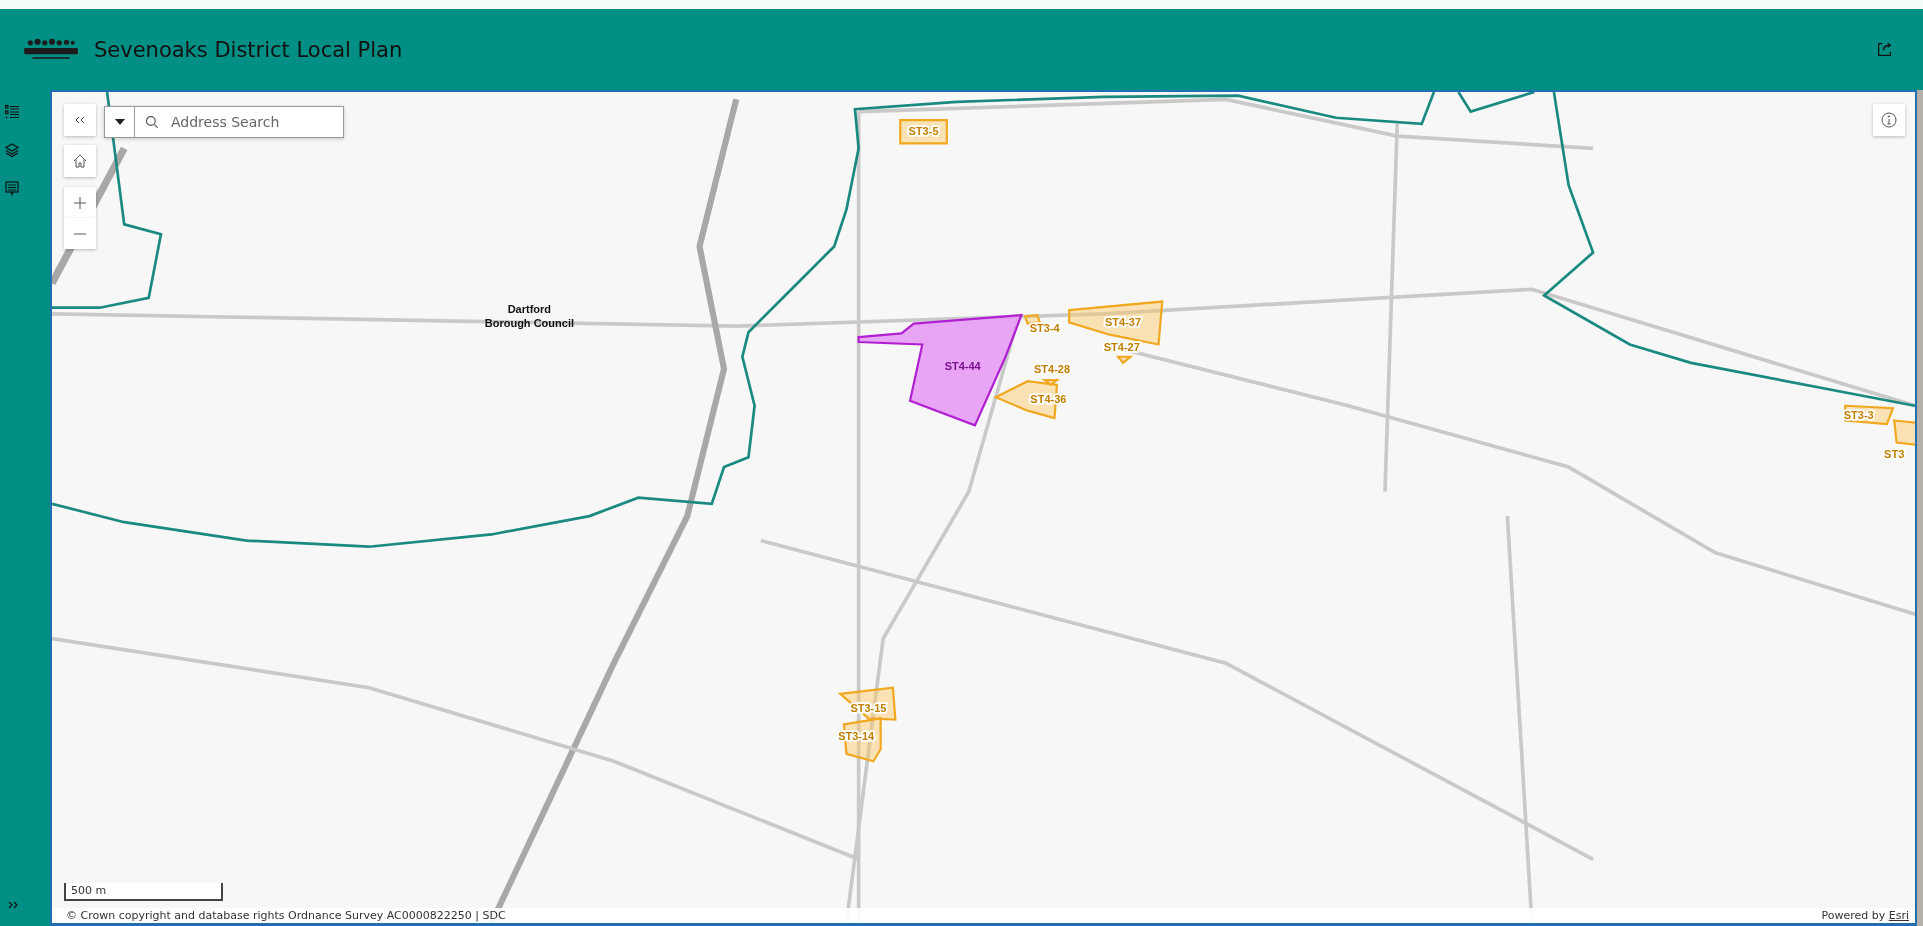 The width and height of the screenshot is (1923, 926). What do you see at coordinates (12, 188) in the screenshot?
I see `legend-icon` at bounding box center [12, 188].